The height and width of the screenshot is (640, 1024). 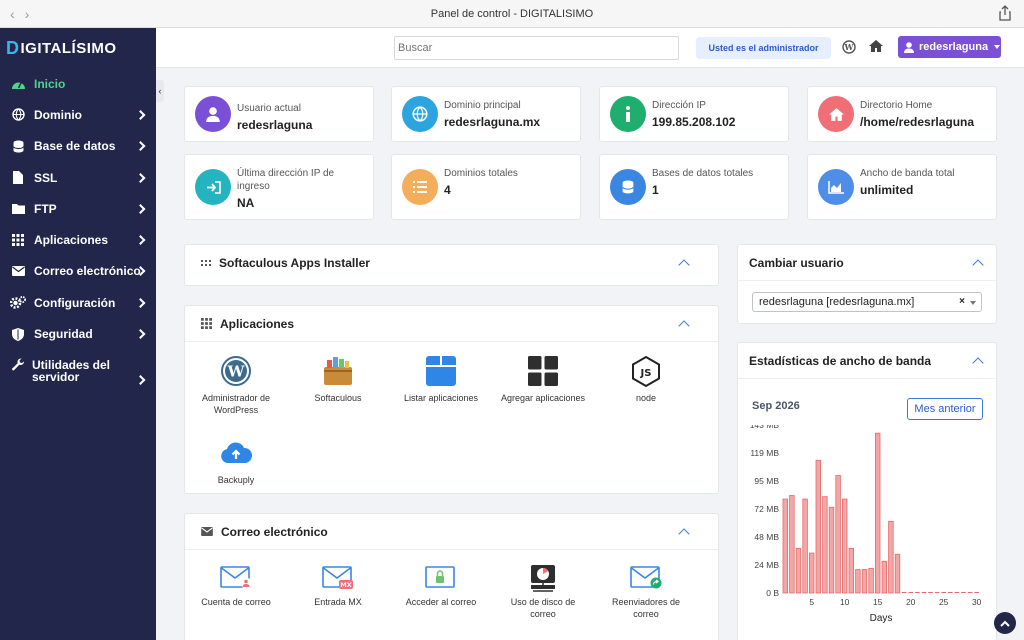 I want to click on app-list-applications: Listar aplicaciones, so click(x=441, y=379).